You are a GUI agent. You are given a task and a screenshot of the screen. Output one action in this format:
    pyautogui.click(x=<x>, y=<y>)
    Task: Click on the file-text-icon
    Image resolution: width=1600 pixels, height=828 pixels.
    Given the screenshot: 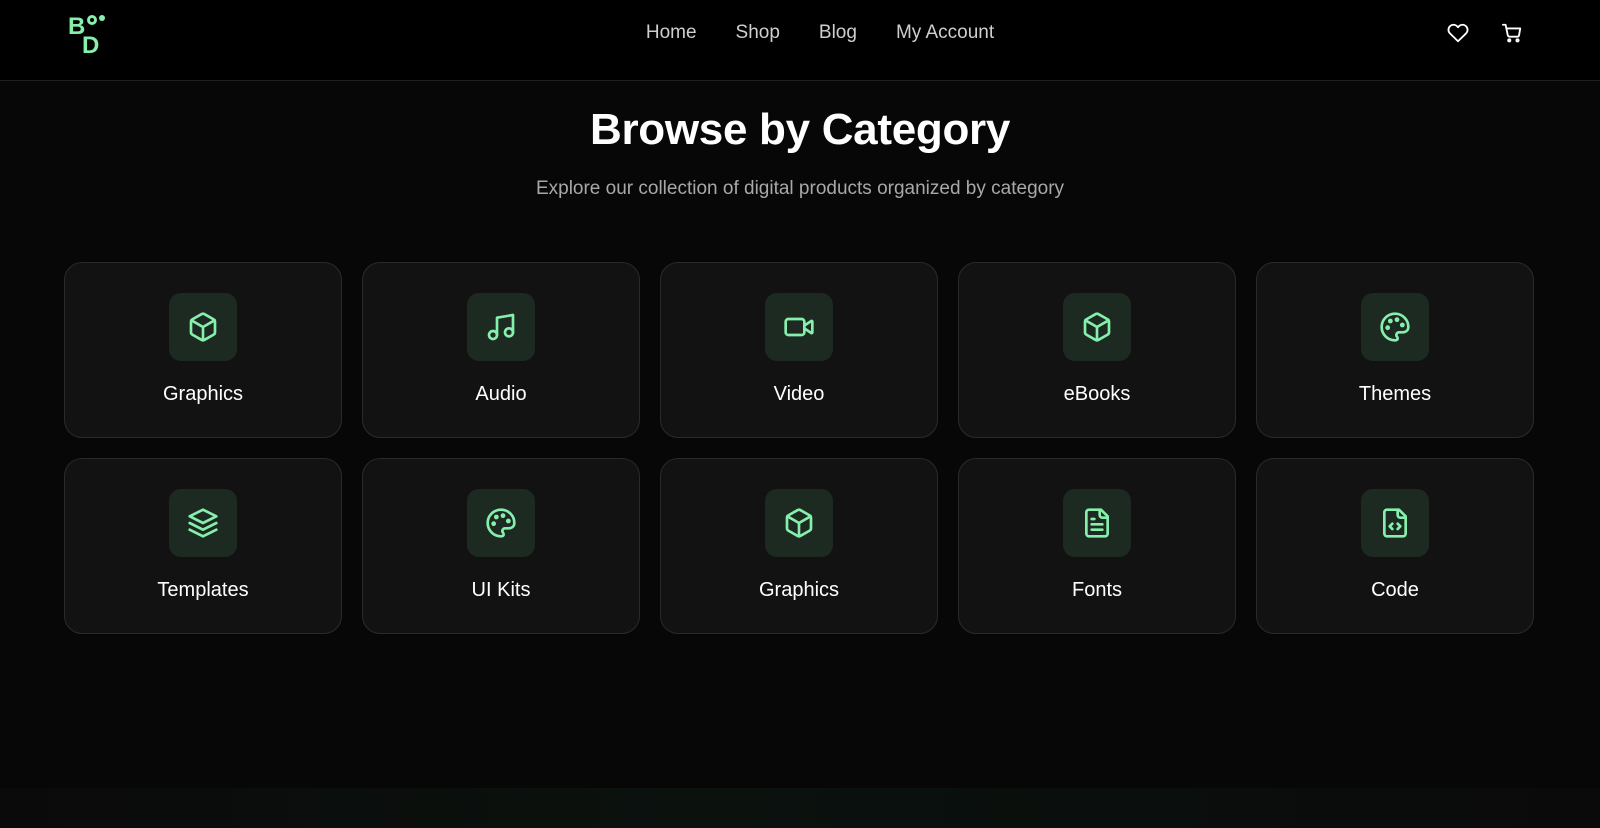 What is the action you would take?
    pyautogui.click(x=1097, y=523)
    